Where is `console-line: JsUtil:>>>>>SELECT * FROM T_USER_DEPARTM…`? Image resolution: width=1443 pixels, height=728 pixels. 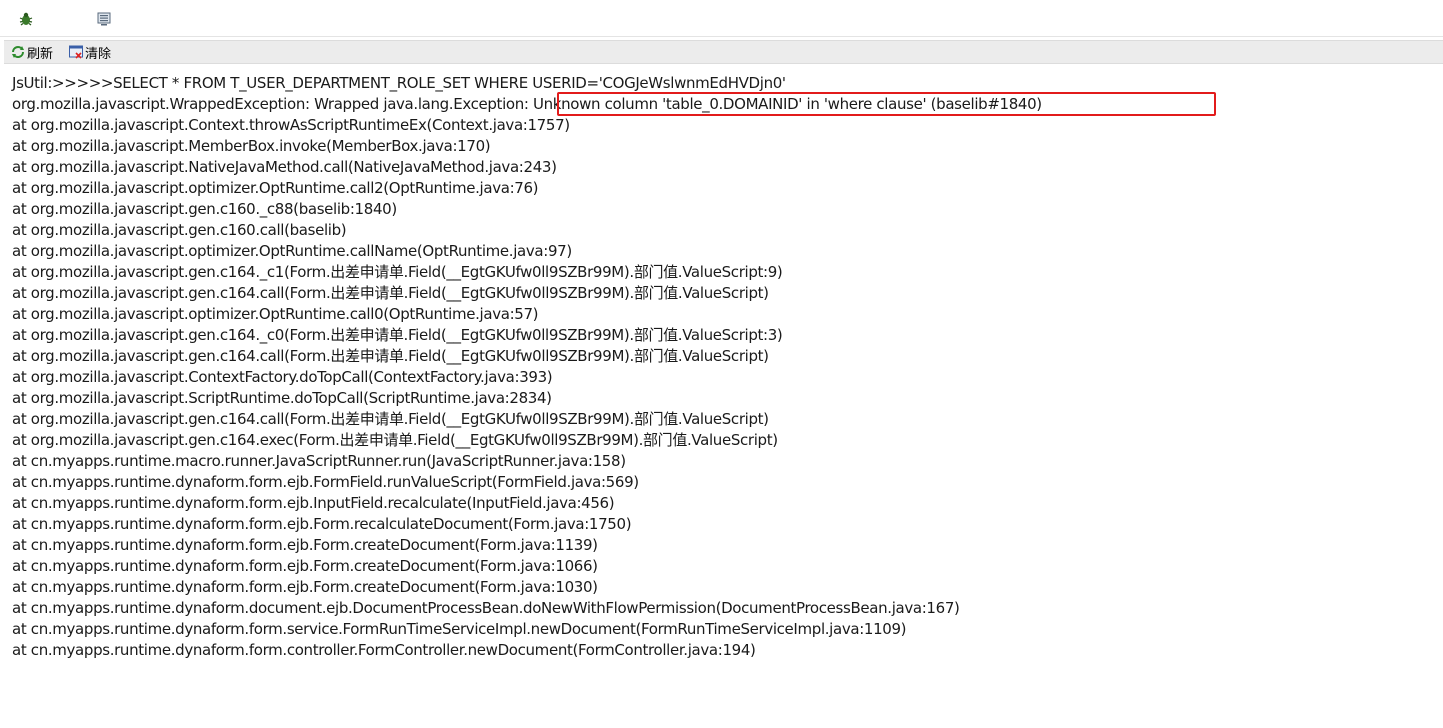
console-line: JsUtil:>>>>>SELECT * FROM T_USER_DEPARTM… is located at coordinates (399, 83).